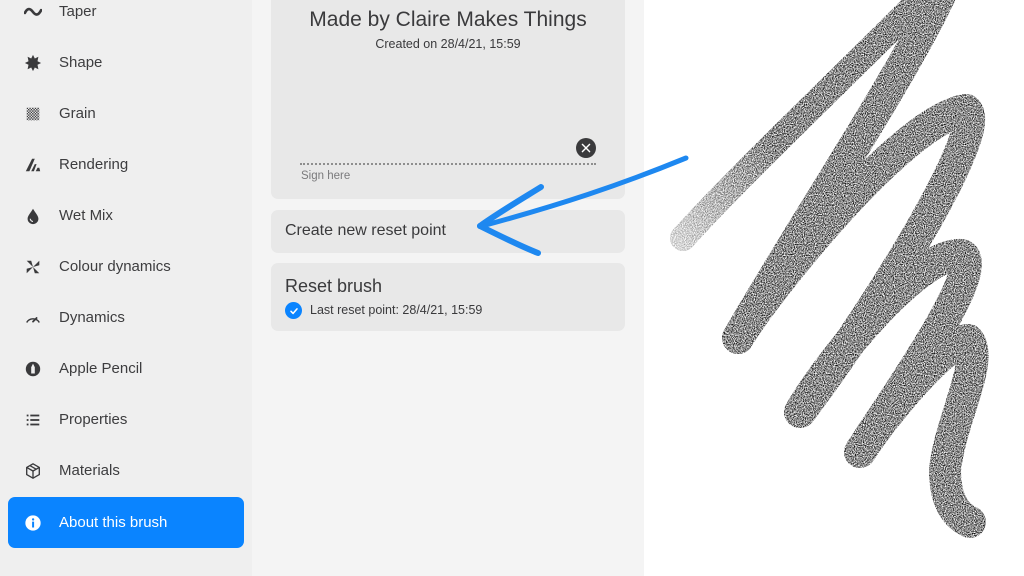 The image size is (1024, 576). Describe the element at coordinates (334, 286) in the screenshot. I see `reset-brush-label: Reset brush` at that location.